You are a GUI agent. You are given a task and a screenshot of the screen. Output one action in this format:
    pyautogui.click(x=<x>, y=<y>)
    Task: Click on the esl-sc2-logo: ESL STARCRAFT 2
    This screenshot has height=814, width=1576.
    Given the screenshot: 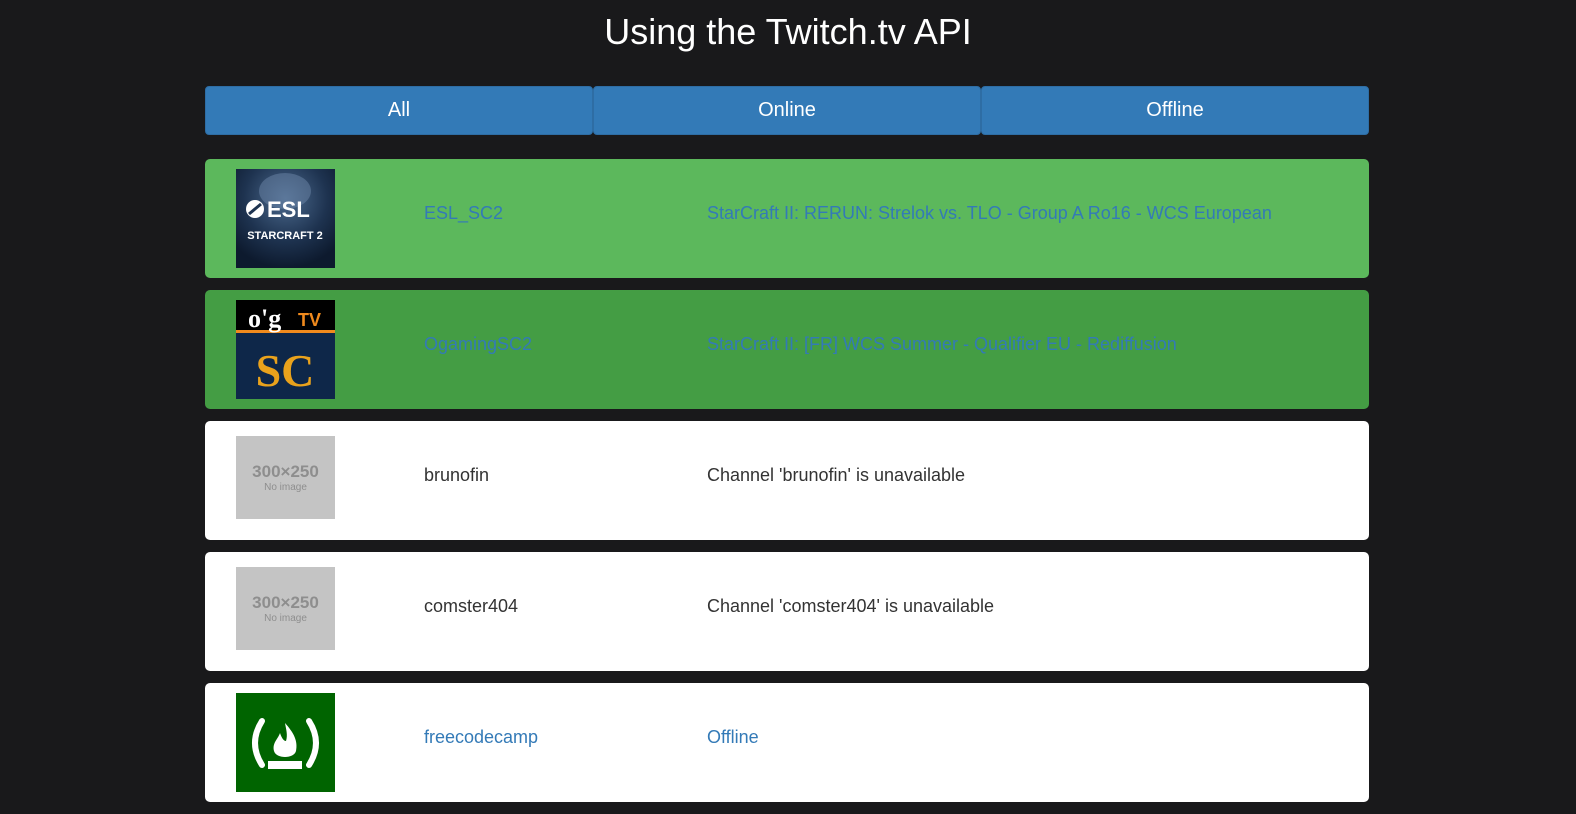 What is the action you would take?
    pyautogui.click(x=285, y=218)
    